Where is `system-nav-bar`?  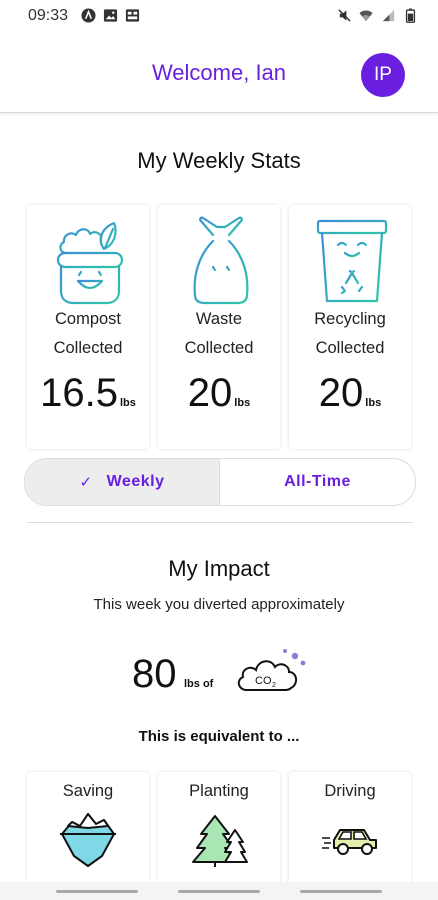
system-nav-bar is located at coordinates (219, 891).